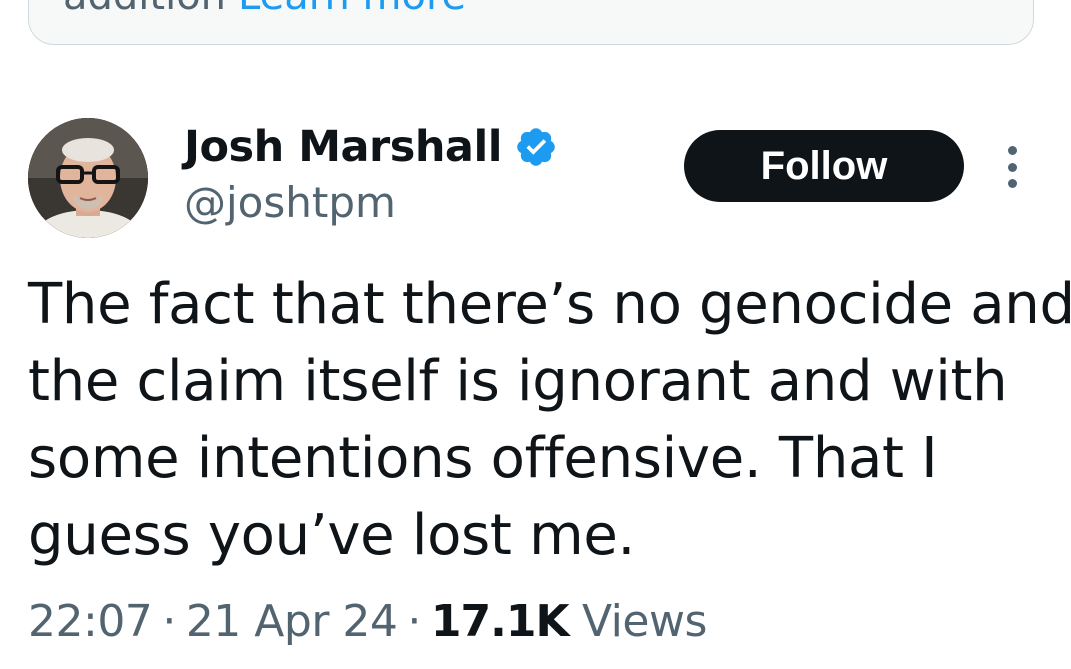 This screenshot has height=669, width=1071. Describe the element at coordinates (144, 9) in the screenshot. I see `context-note-text: addition` at that location.